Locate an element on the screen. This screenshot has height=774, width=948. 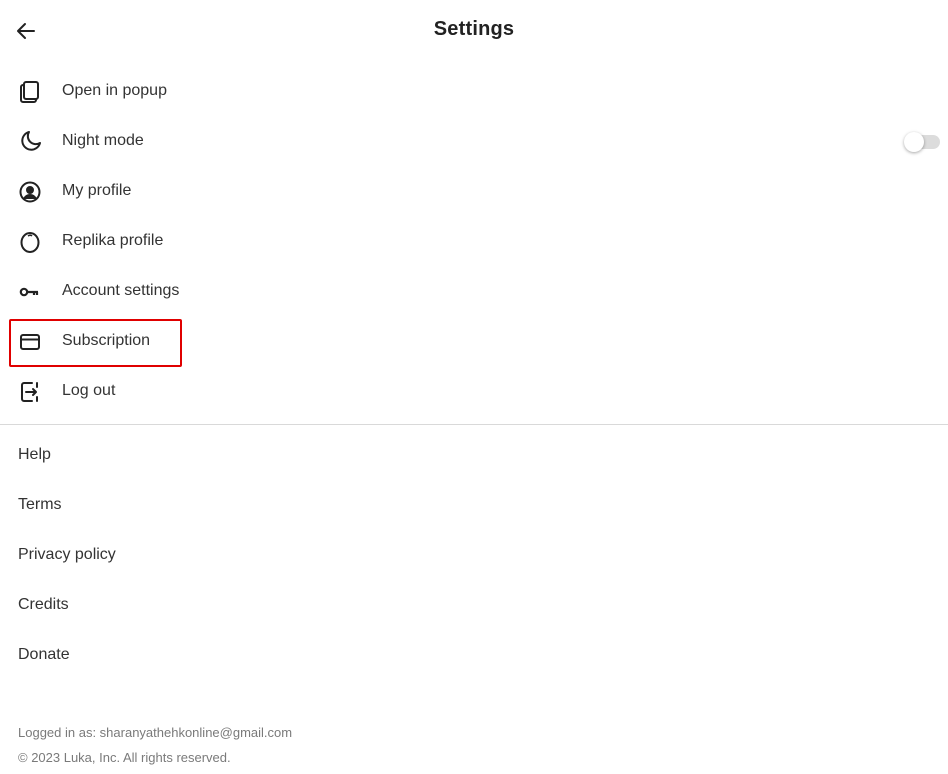
night-mode-toggle is located at coordinates (922, 142).